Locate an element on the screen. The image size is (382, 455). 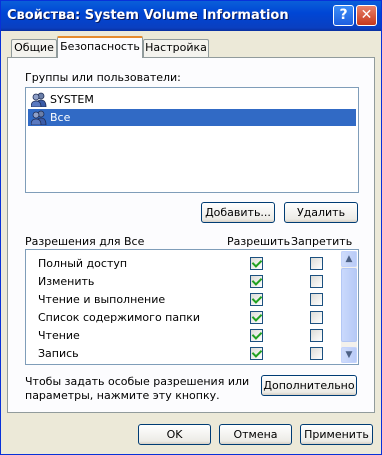
allow-header: Разрешить is located at coordinates (259, 241).